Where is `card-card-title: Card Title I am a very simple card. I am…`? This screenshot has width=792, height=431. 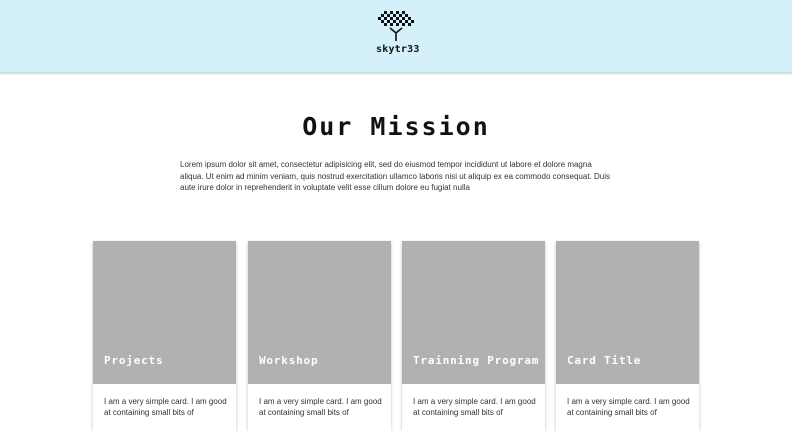 card-card-title: Card Title I am a very simple card. I am… is located at coordinates (627, 336).